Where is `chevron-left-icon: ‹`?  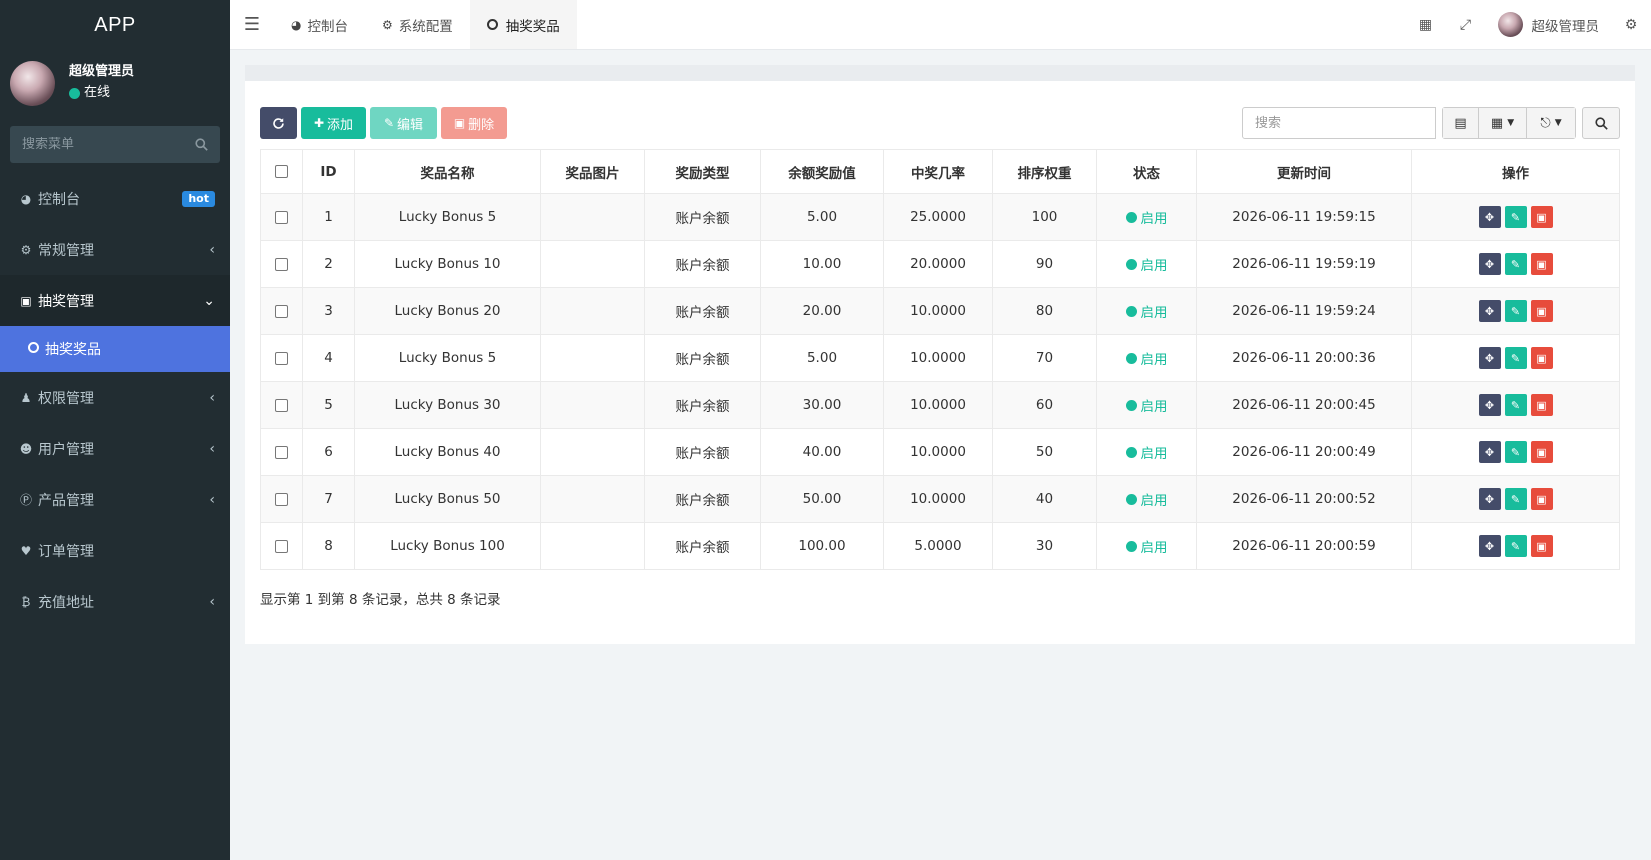
chevron-left-icon: ‹ is located at coordinates (212, 448).